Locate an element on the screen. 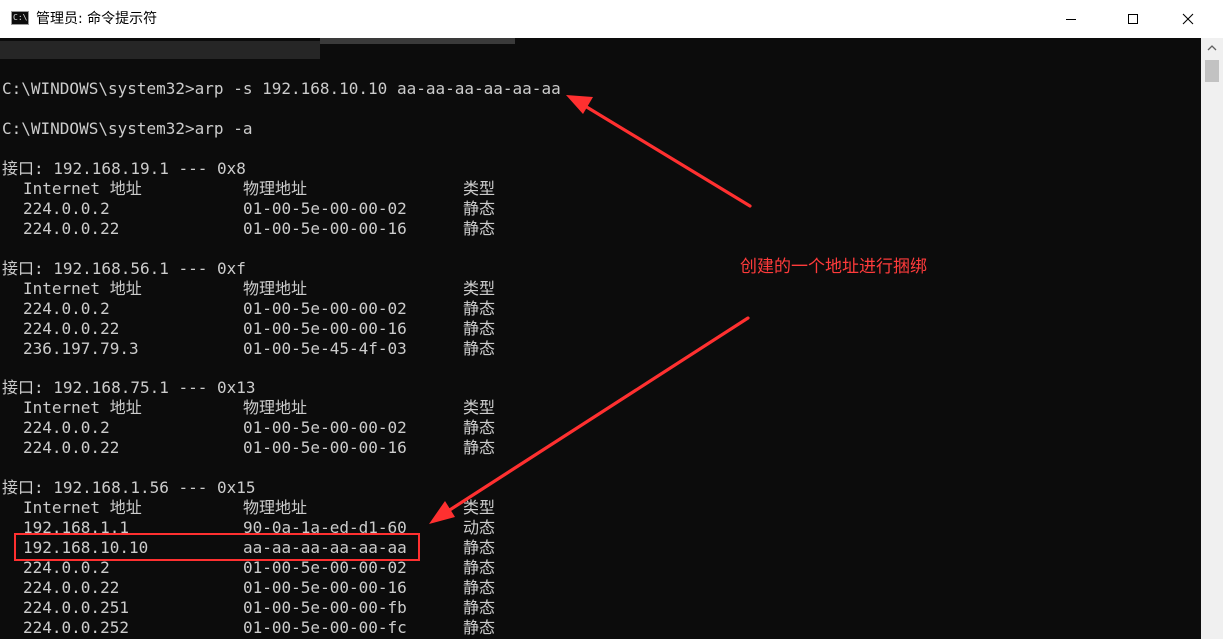 This screenshot has height=639, width=1223. highlight-box is located at coordinates (217, 547).